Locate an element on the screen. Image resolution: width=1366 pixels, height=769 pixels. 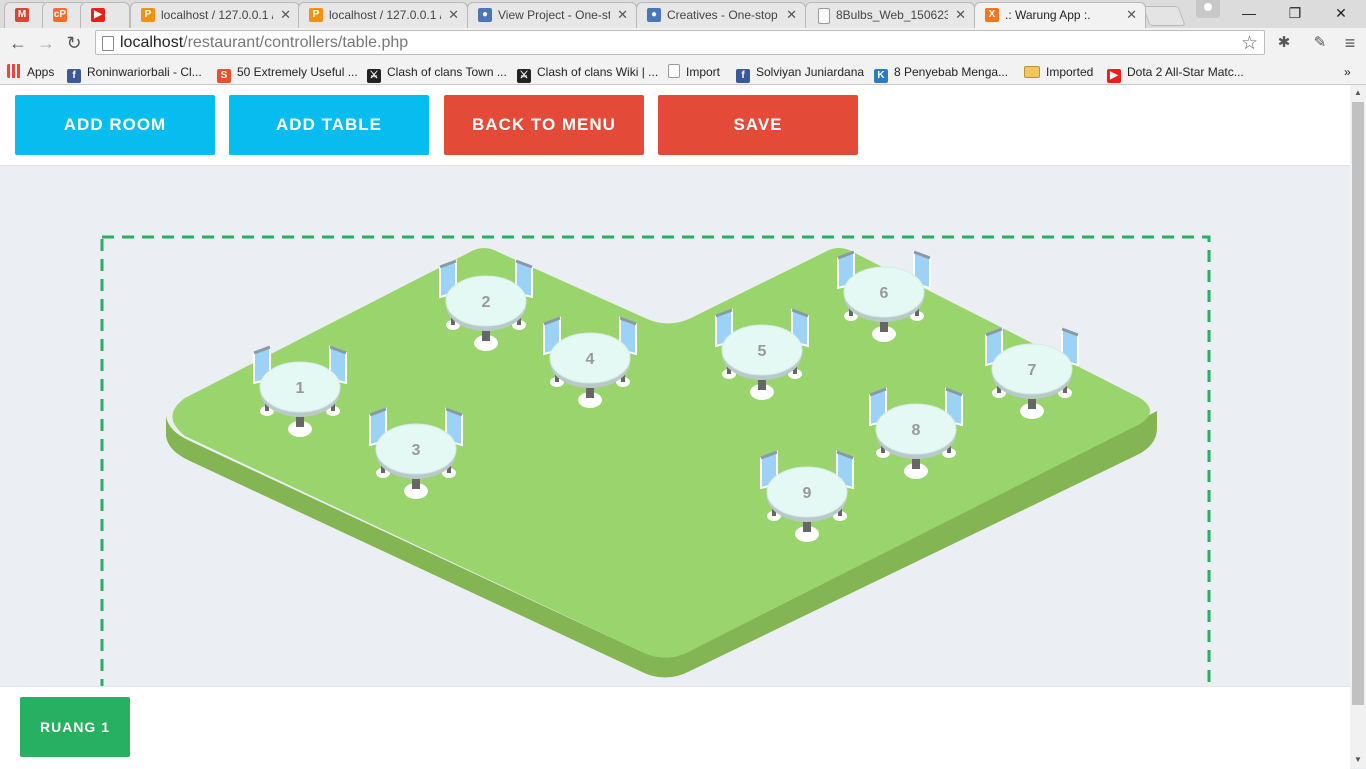
url-host: localhost is located at coordinates (152, 42).